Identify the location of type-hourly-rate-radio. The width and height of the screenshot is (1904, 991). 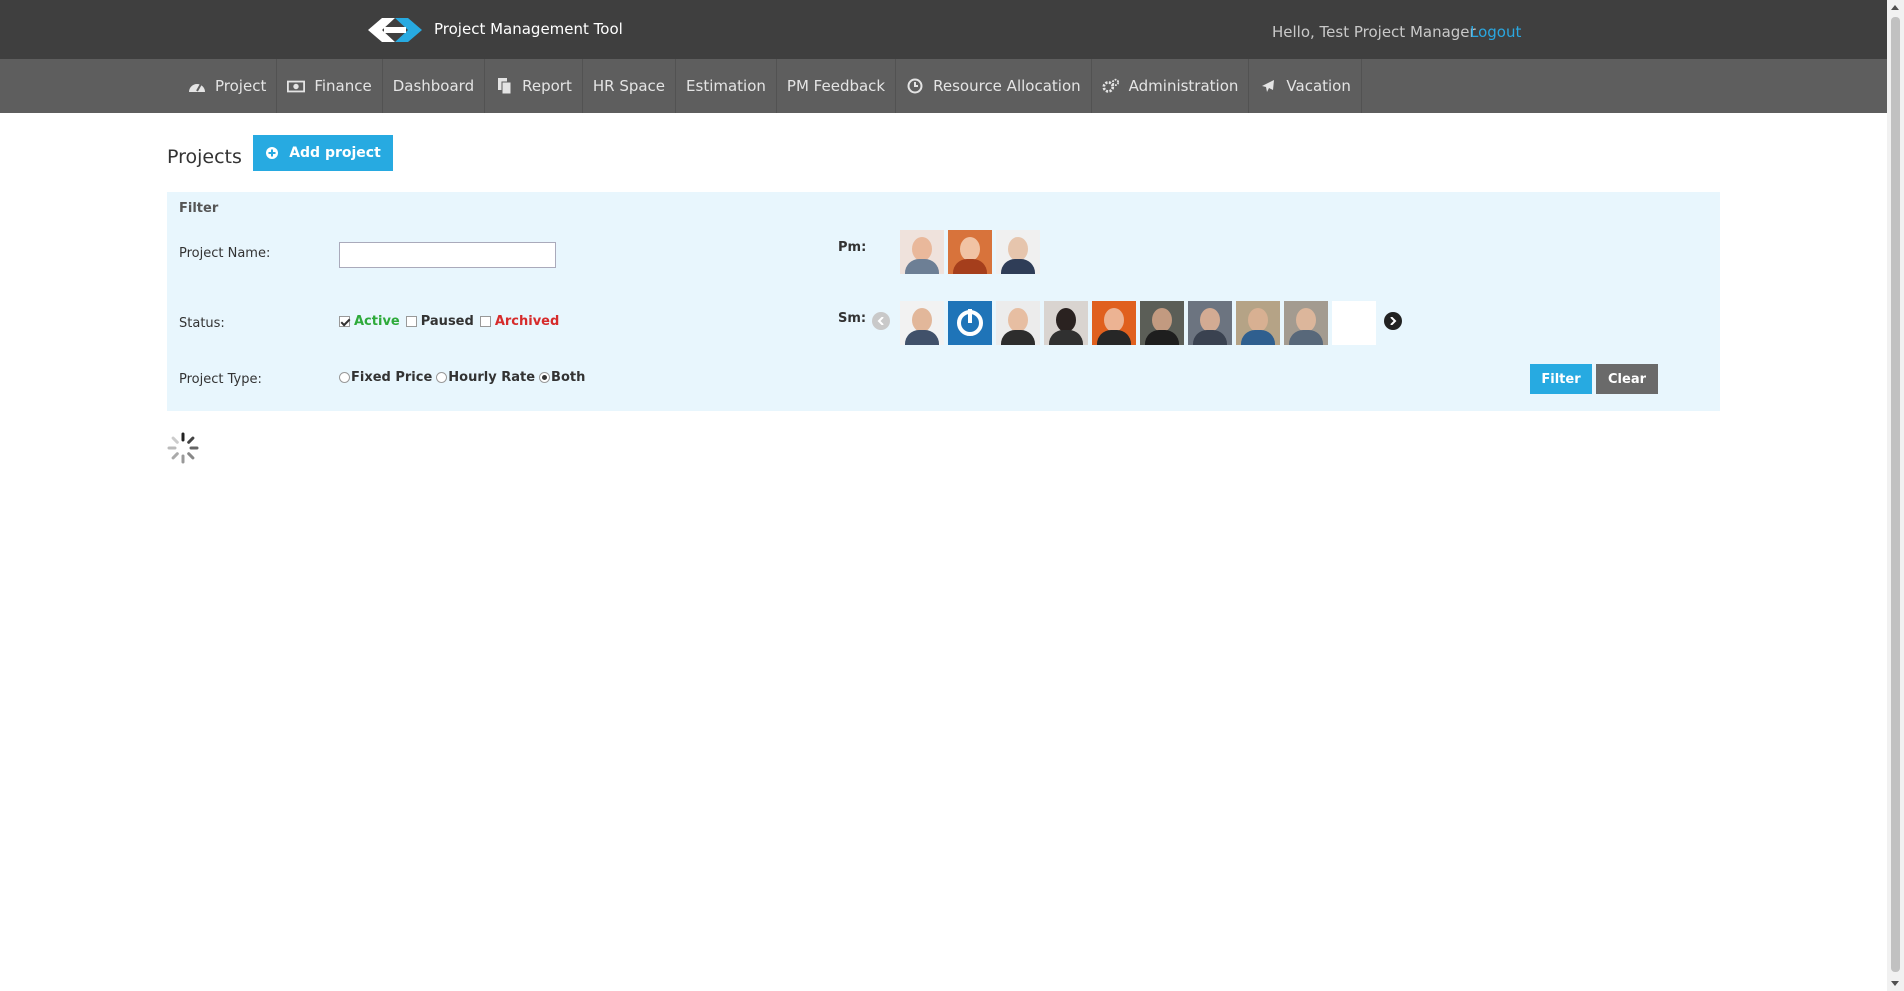
(442, 377).